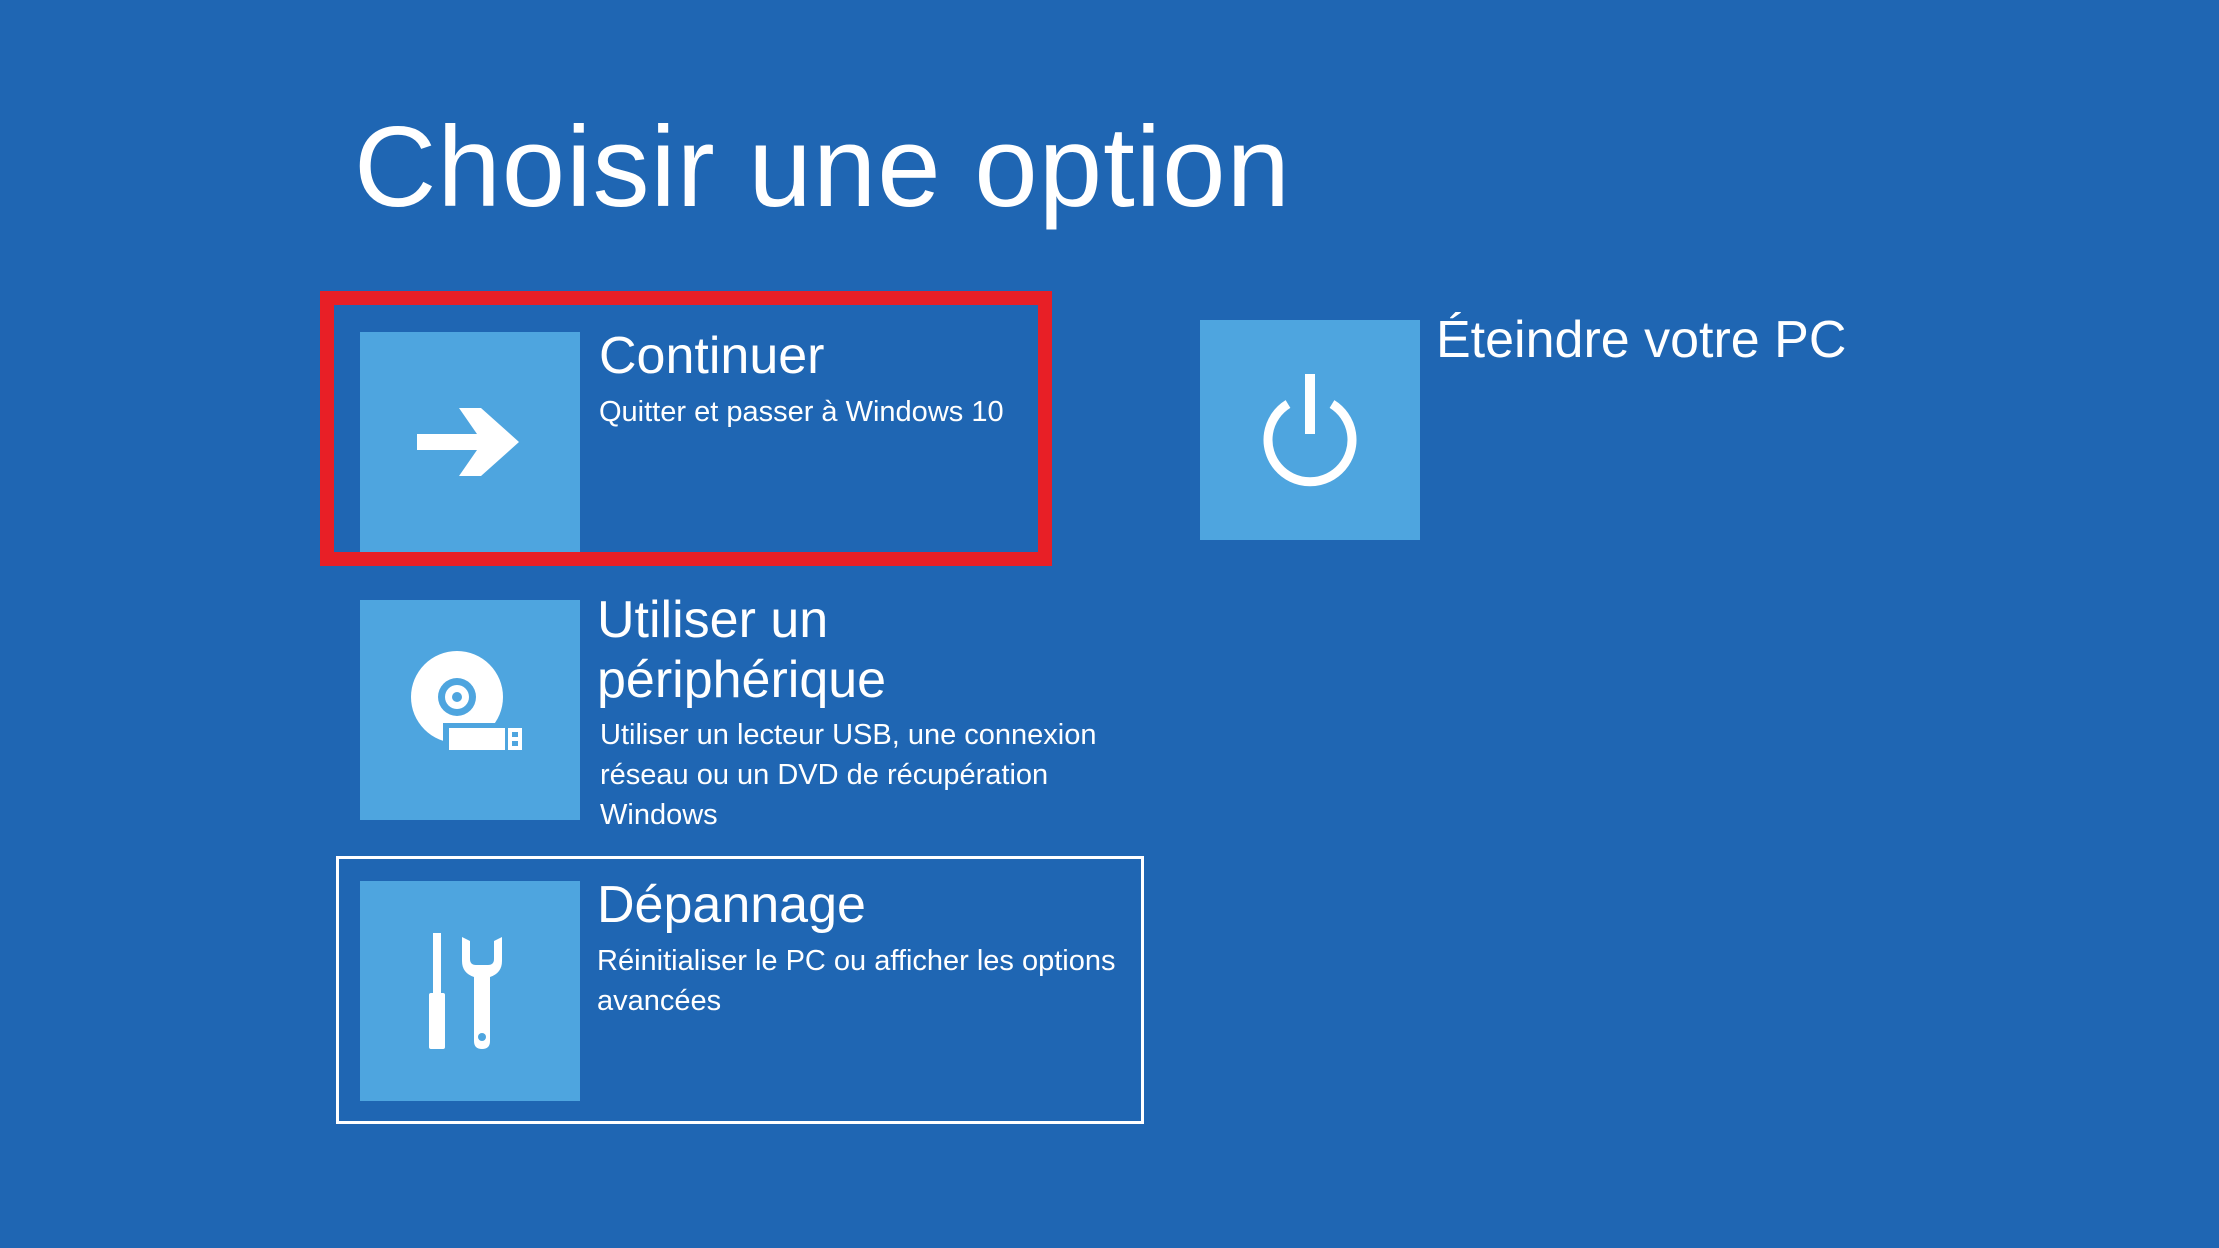 The height and width of the screenshot is (1248, 2219). I want to click on option-troubleshoot-tile, so click(470, 991).